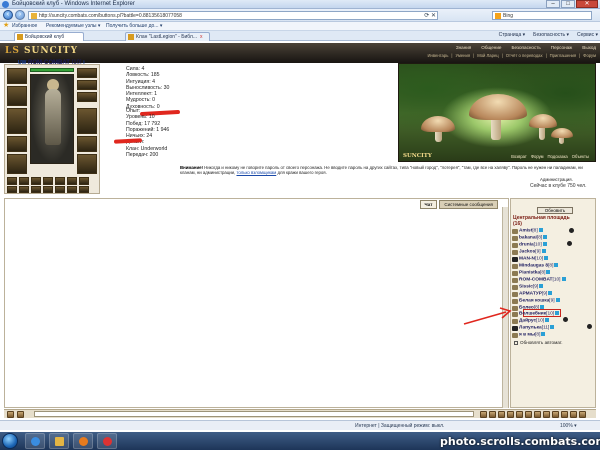 The image size is (600, 450). I want to click on amulet-slot-icon, so click(87, 85).